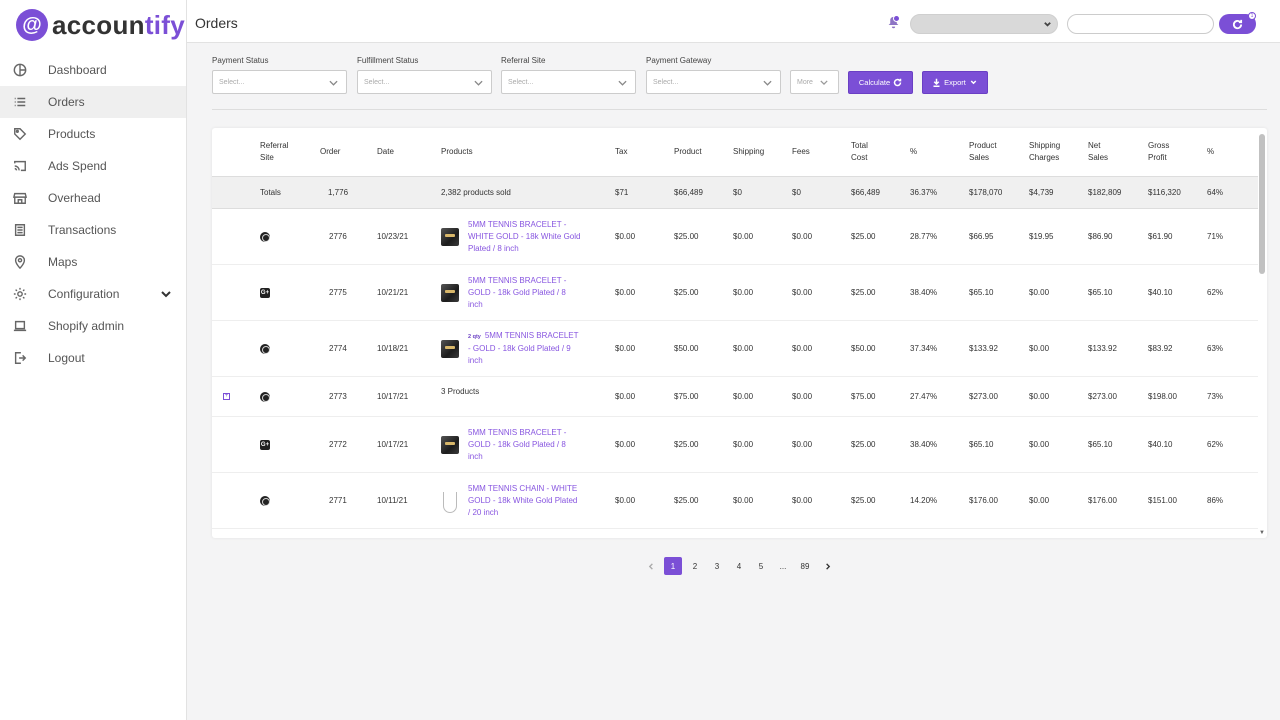  Describe the element at coordinates (1158, 152) in the screenshot. I see `column-header-gross-profit: Gross Profit` at that location.